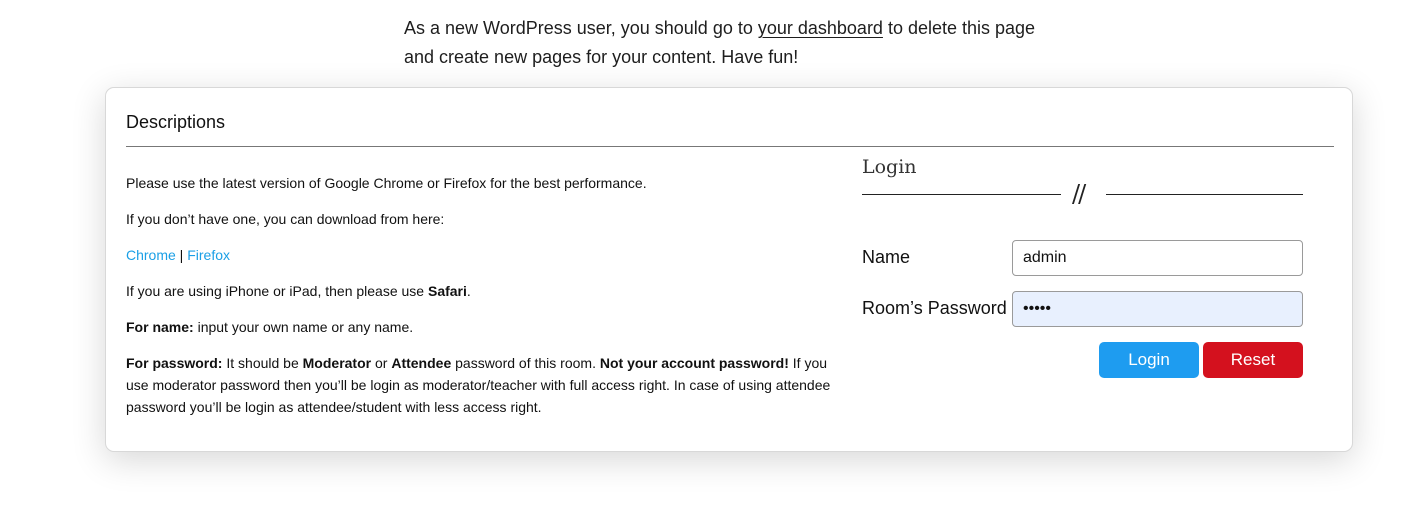 Image resolution: width=1424 pixels, height=529 pixels. Describe the element at coordinates (174, 363) in the screenshot. I see `password-hint-label: For password:` at that location.